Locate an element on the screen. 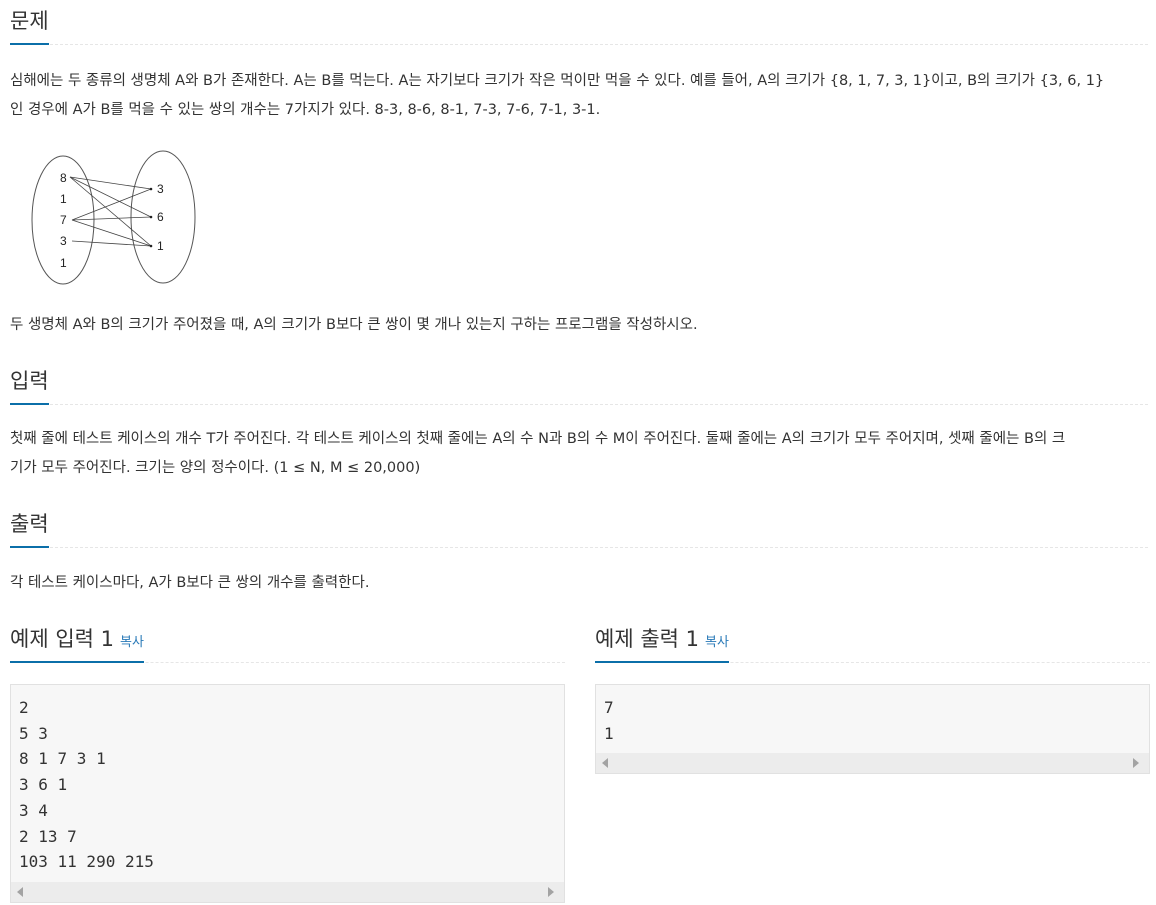 Image resolution: width=1156 pixels, height=905 pixels. sample-input-line: 8 1 7 3 1 is located at coordinates (62, 759).